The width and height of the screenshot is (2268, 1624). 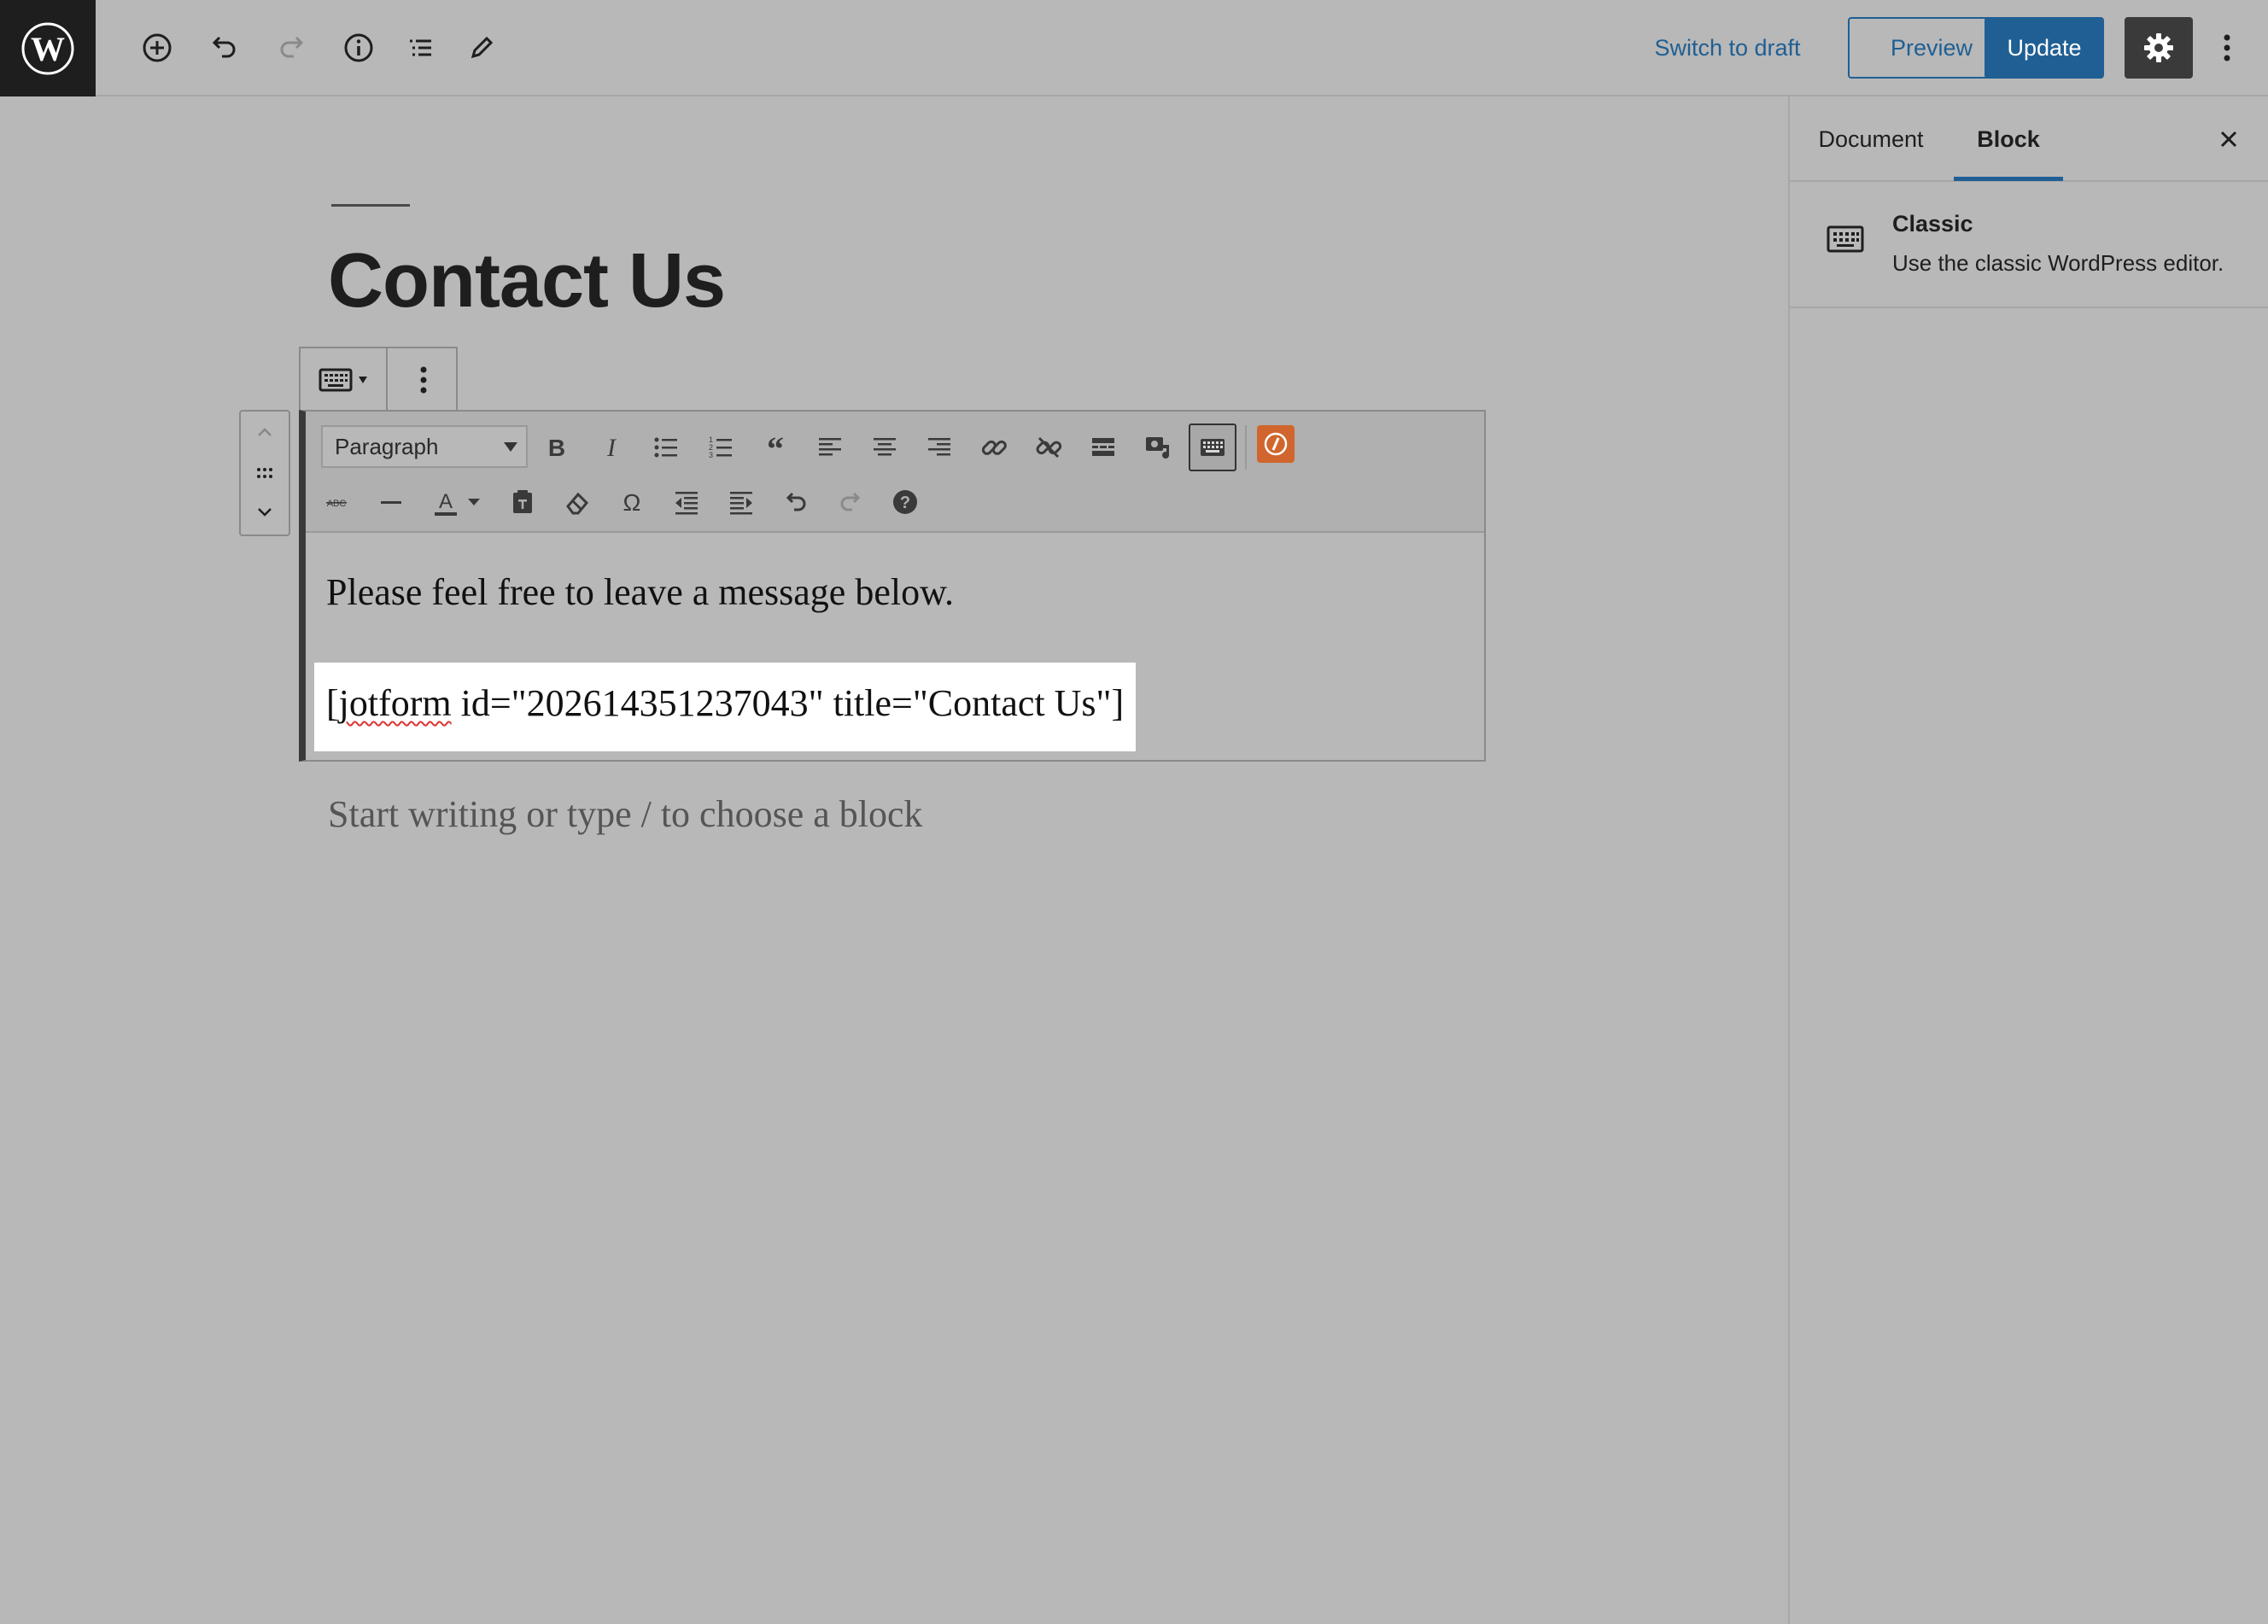 What do you see at coordinates (1212, 447) in the screenshot?
I see `toolbar-toggle-icon` at bounding box center [1212, 447].